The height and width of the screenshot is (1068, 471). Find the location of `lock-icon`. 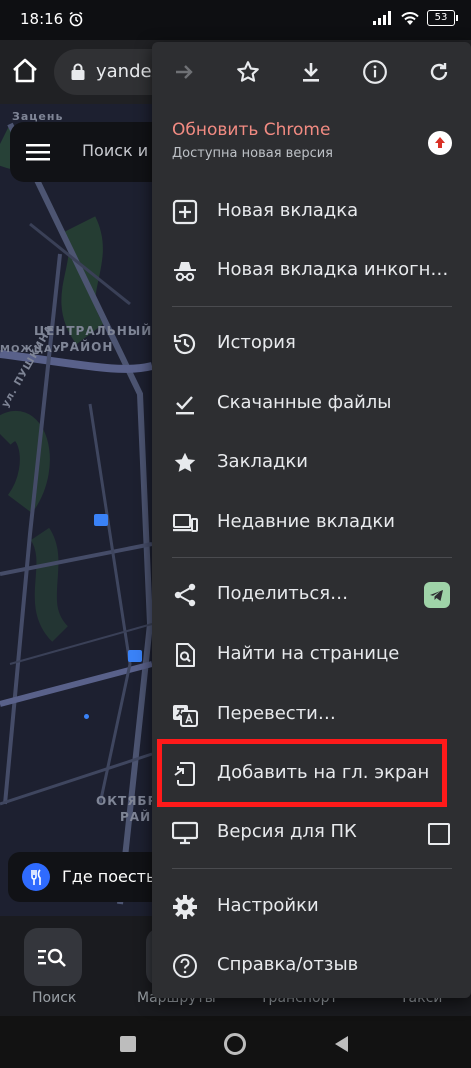

lock-icon is located at coordinates (78, 71).